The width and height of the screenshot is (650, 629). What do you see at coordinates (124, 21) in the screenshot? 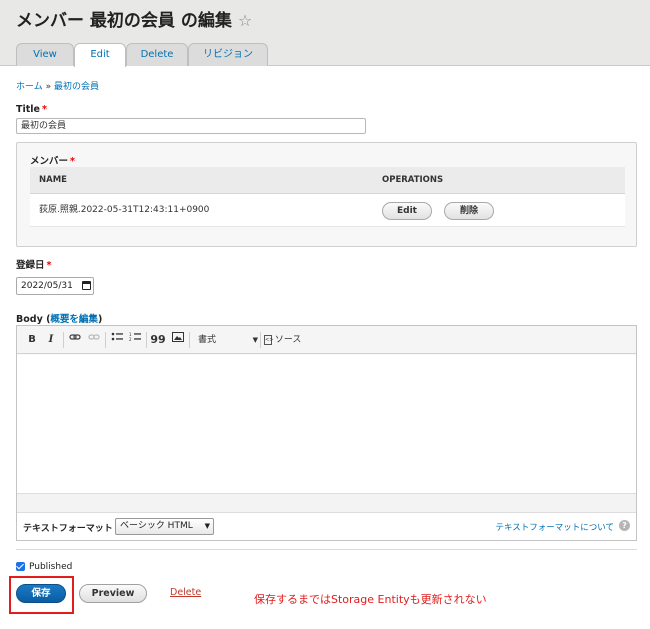
I see `page-title-text: メンバー 最初の会員 の編集` at bounding box center [124, 21].